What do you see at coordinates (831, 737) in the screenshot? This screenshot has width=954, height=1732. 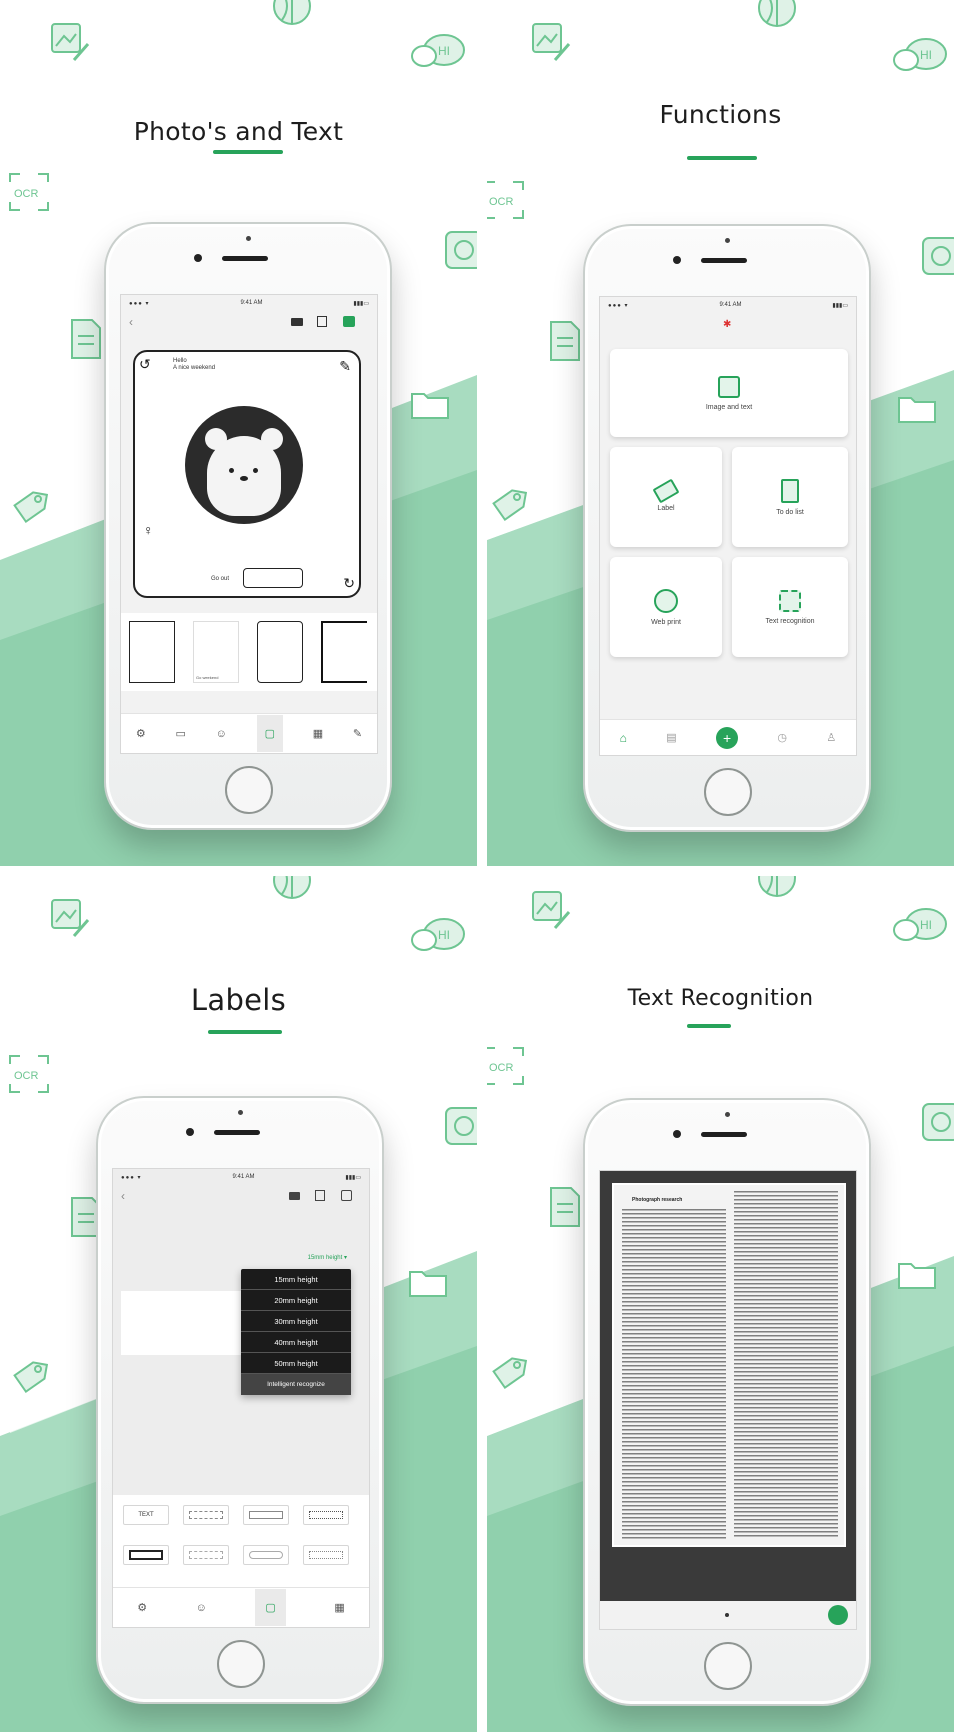 I see `profile-icon: ♙` at bounding box center [831, 737].